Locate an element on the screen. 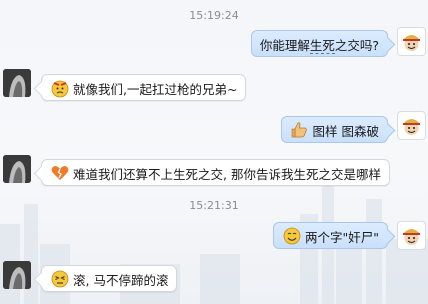 The image size is (428, 304). squint-face-icon is located at coordinates (60, 279).